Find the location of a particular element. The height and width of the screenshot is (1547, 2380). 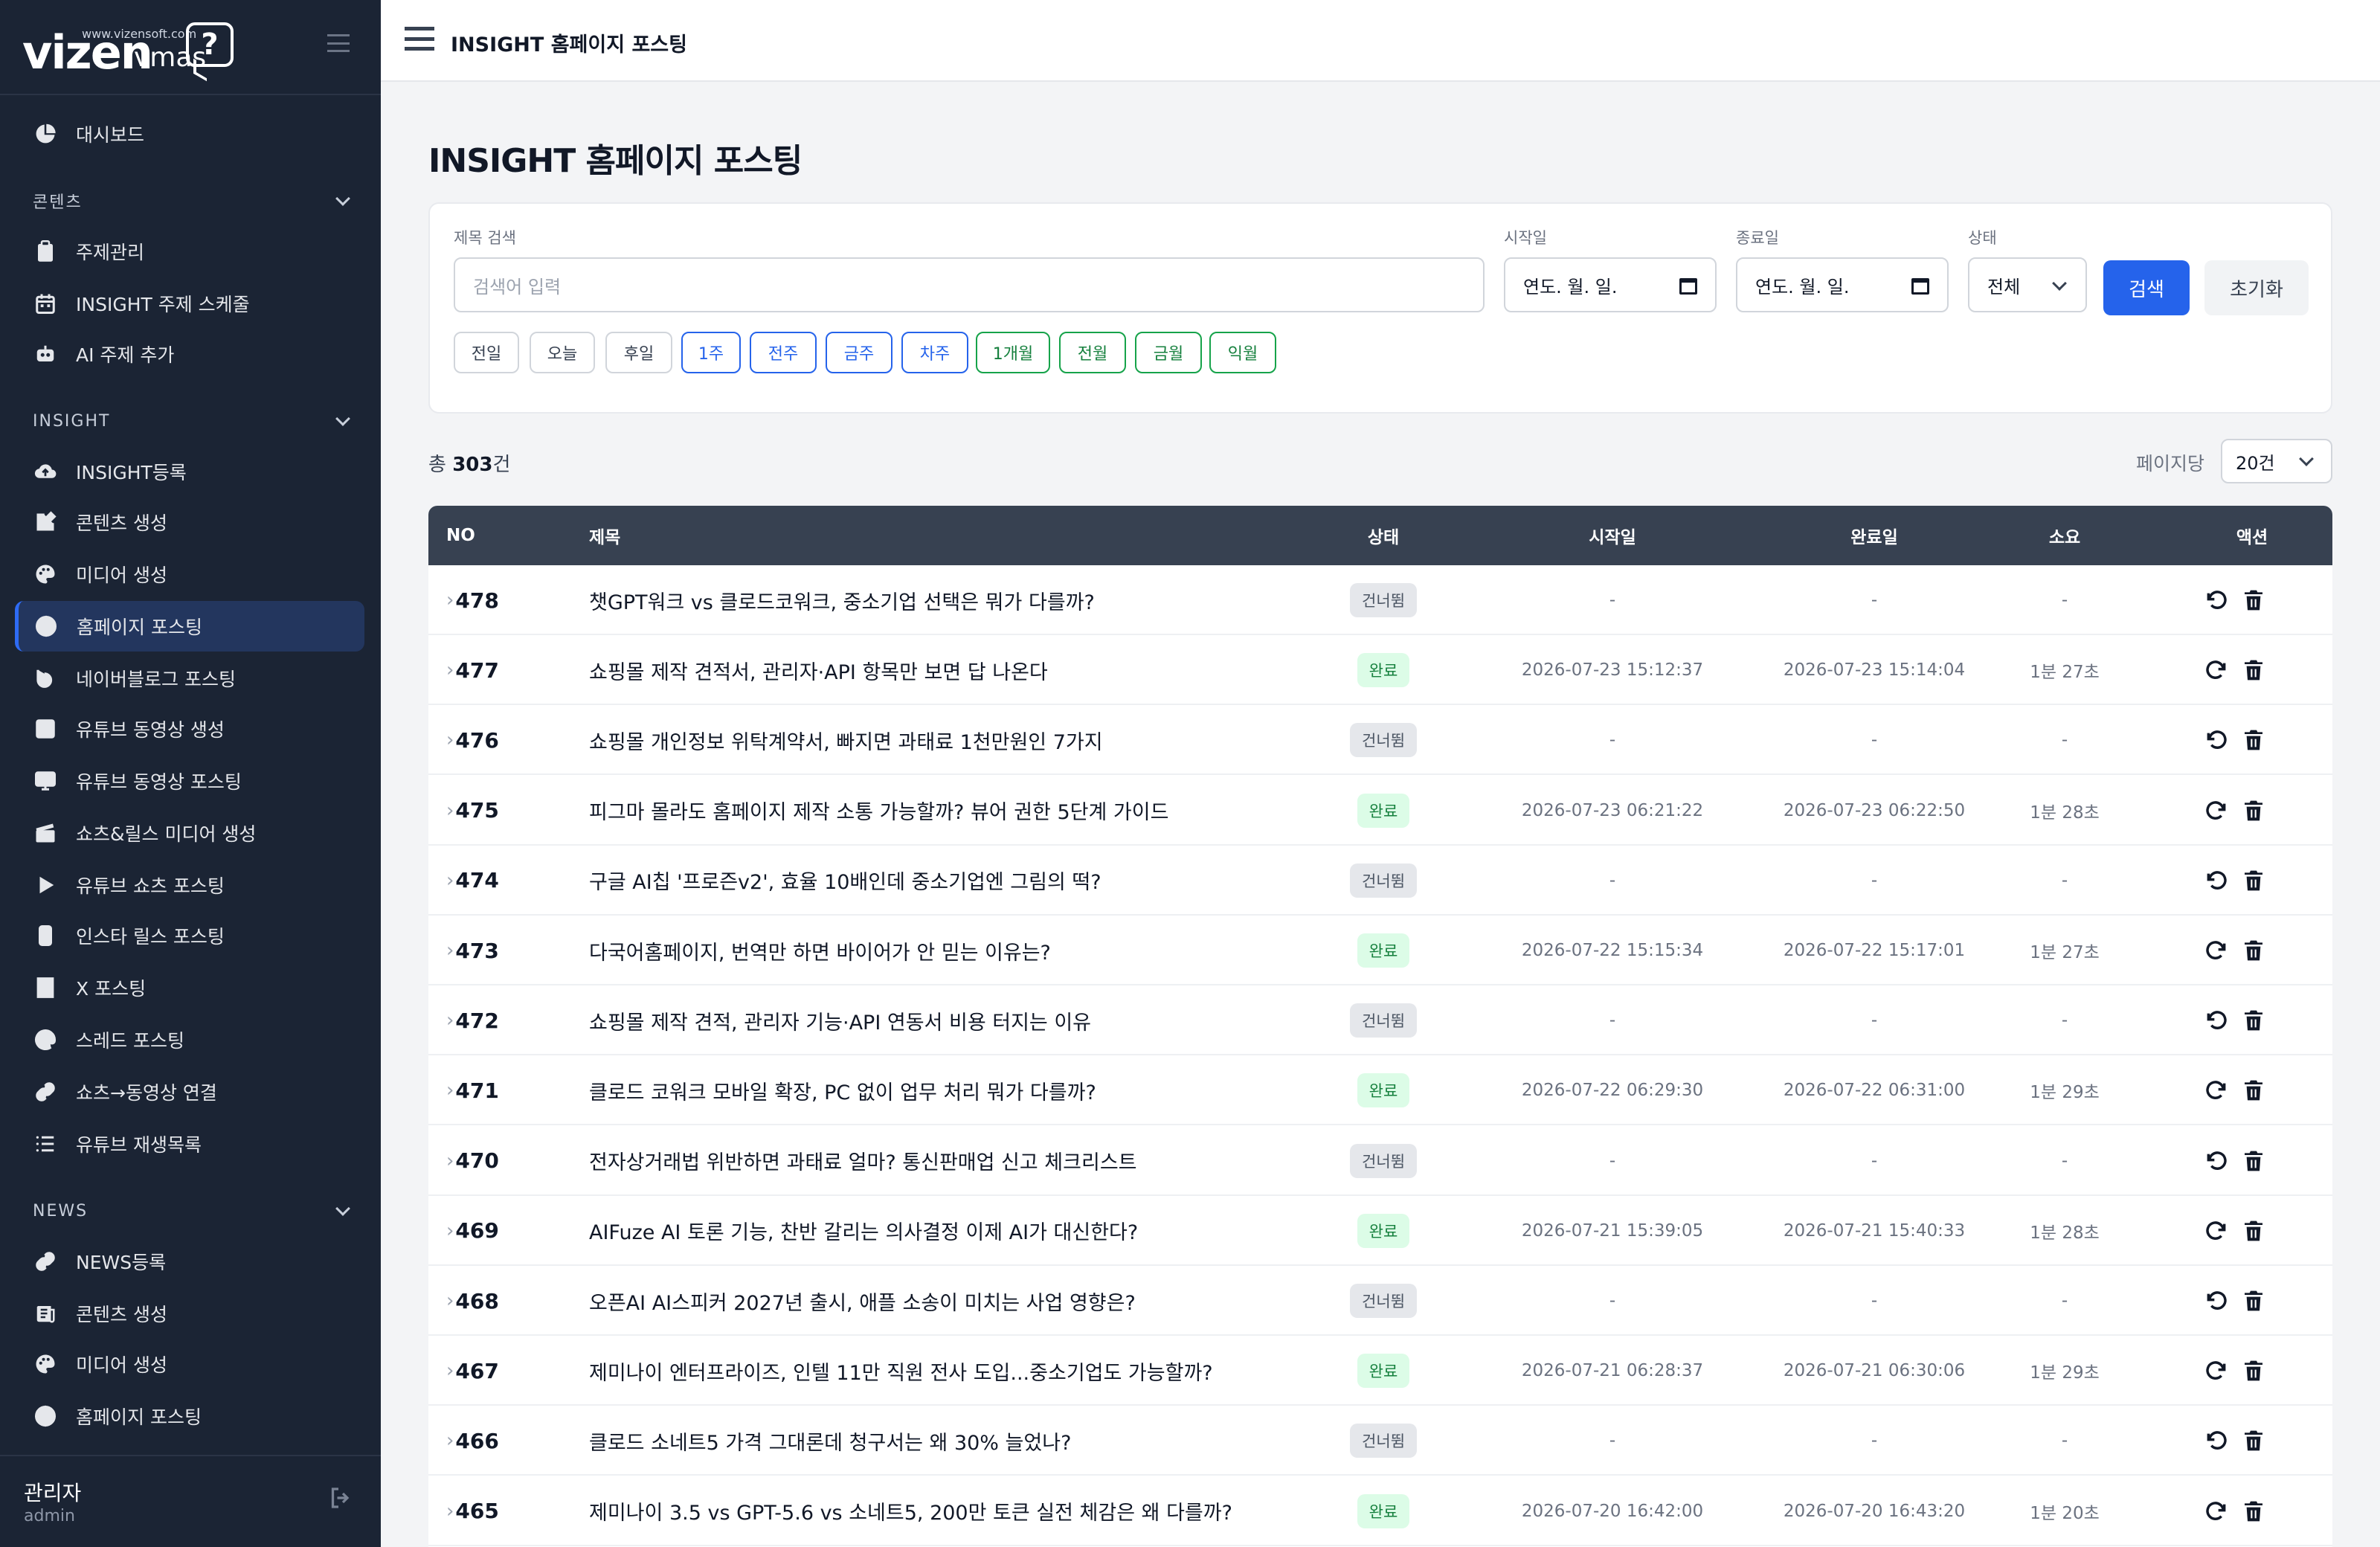

sidebar-item-18: 유튜브 재생목록 is located at coordinates (190, 1144).